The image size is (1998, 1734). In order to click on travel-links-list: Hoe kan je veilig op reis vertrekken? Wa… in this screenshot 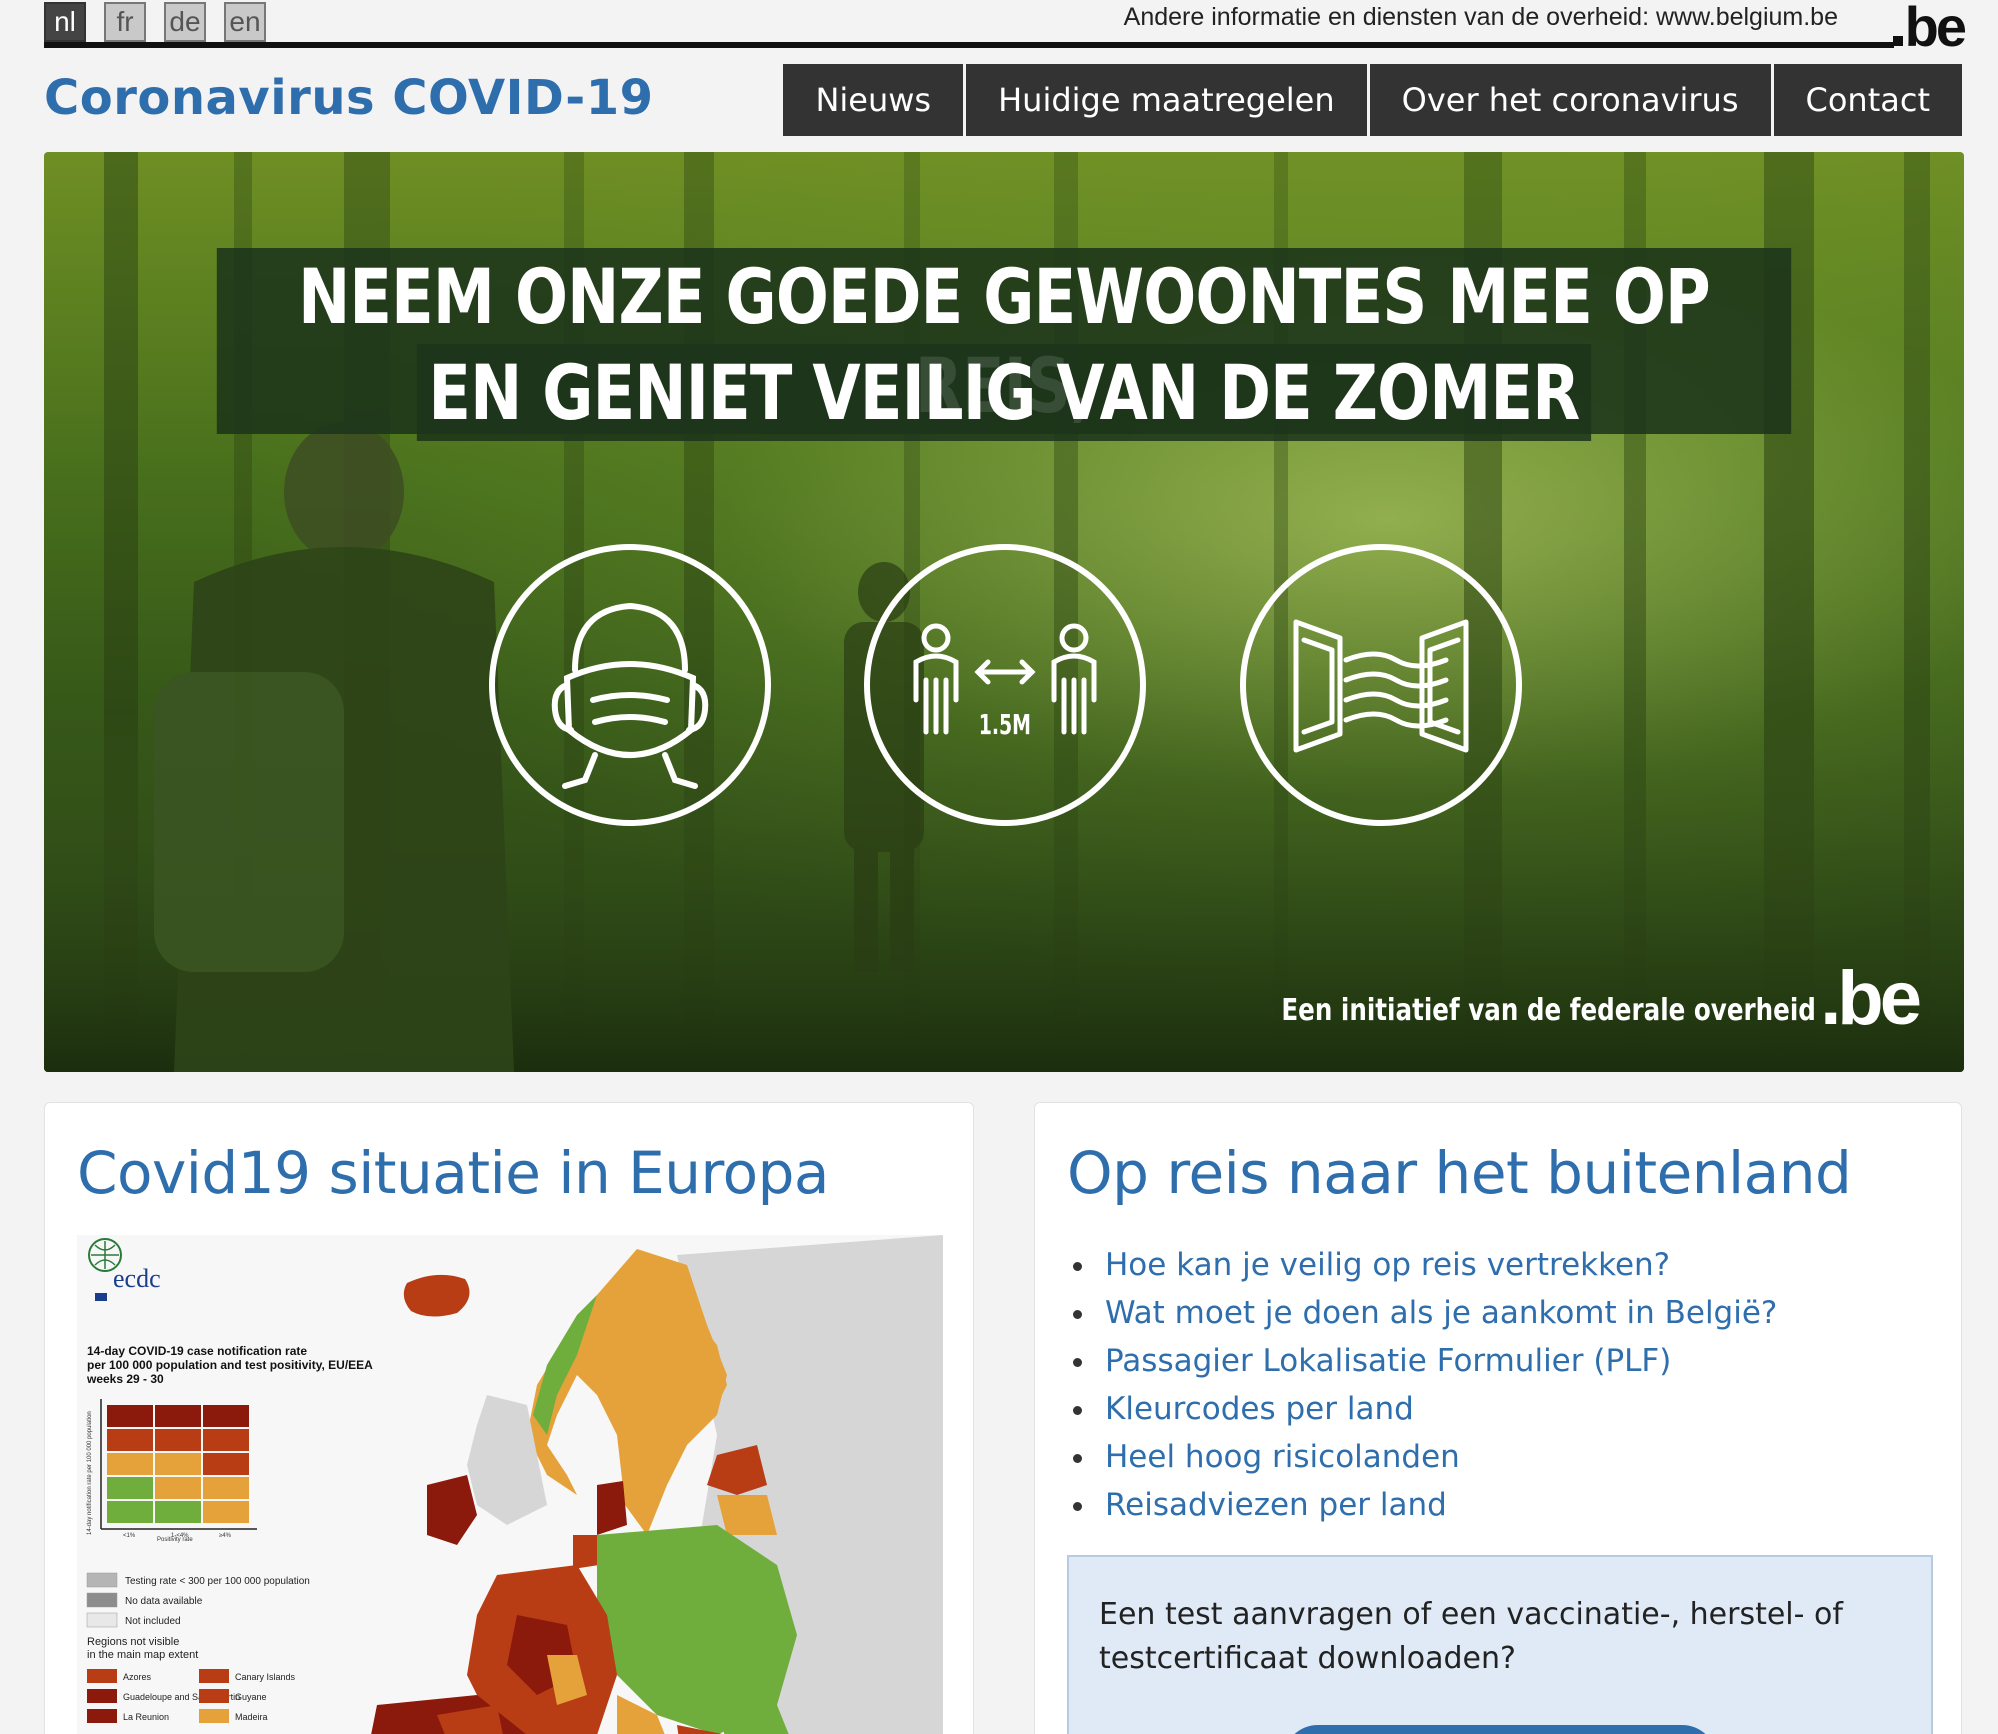, I will do `click(1422, 1385)`.